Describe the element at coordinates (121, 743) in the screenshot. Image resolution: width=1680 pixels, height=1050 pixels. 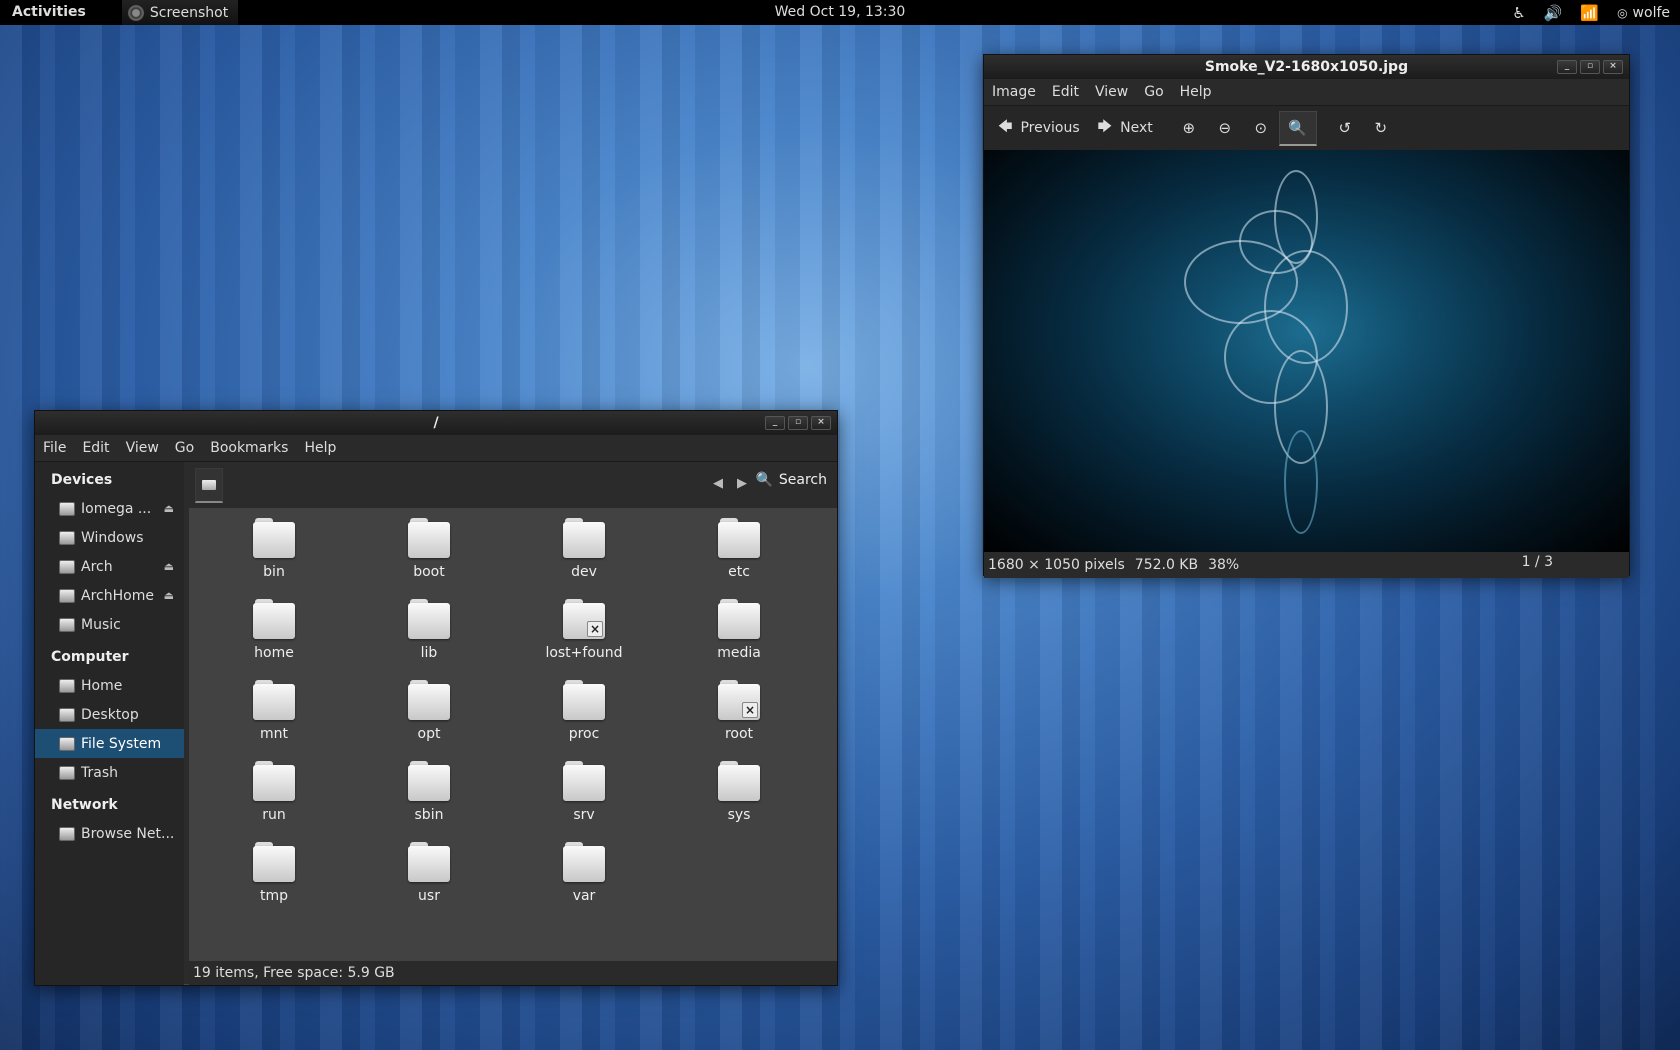
I see `sidebar-item-label: File System` at that location.